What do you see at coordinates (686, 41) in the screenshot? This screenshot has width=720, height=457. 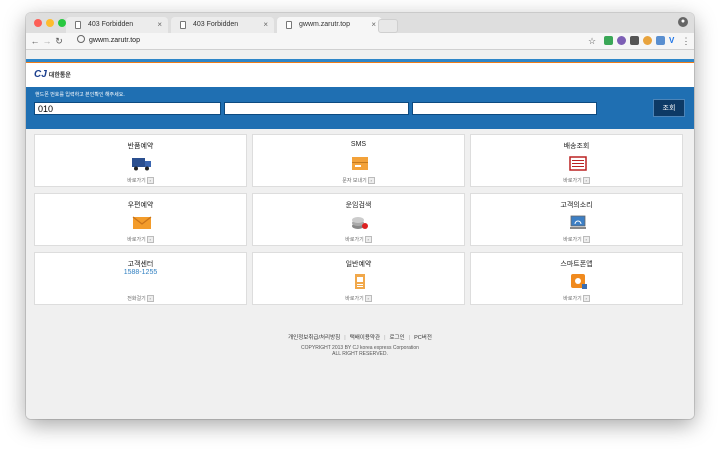 I see `menu-icon: ⋮` at bounding box center [686, 41].